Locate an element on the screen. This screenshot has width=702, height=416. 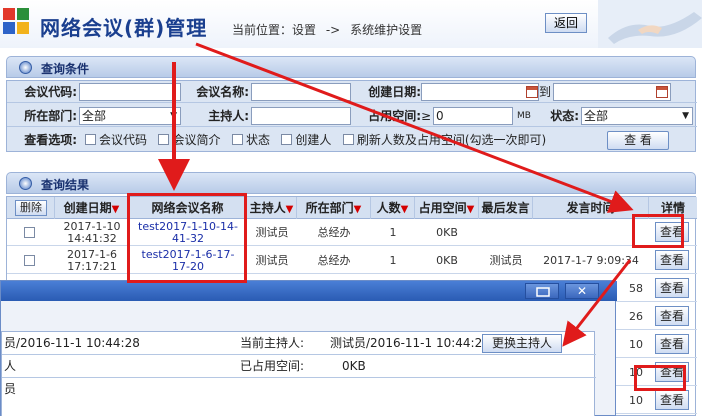
row-created: 2017-1-6 17:17:21 is located at coordinates (92, 260).